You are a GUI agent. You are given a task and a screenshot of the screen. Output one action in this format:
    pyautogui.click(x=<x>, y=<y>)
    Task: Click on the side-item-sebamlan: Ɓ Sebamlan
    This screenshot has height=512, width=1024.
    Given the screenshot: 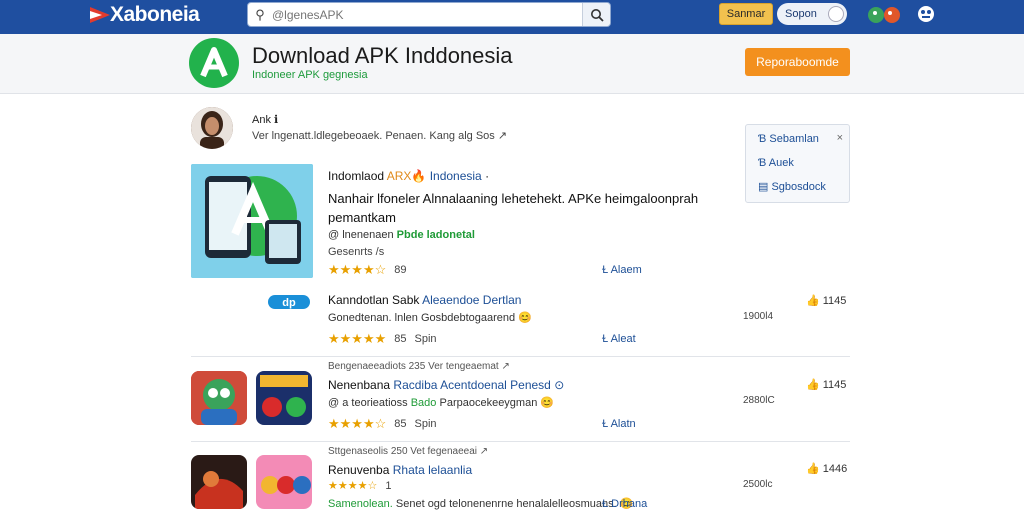 What is the action you would take?
    pyautogui.click(x=788, y=139)
    